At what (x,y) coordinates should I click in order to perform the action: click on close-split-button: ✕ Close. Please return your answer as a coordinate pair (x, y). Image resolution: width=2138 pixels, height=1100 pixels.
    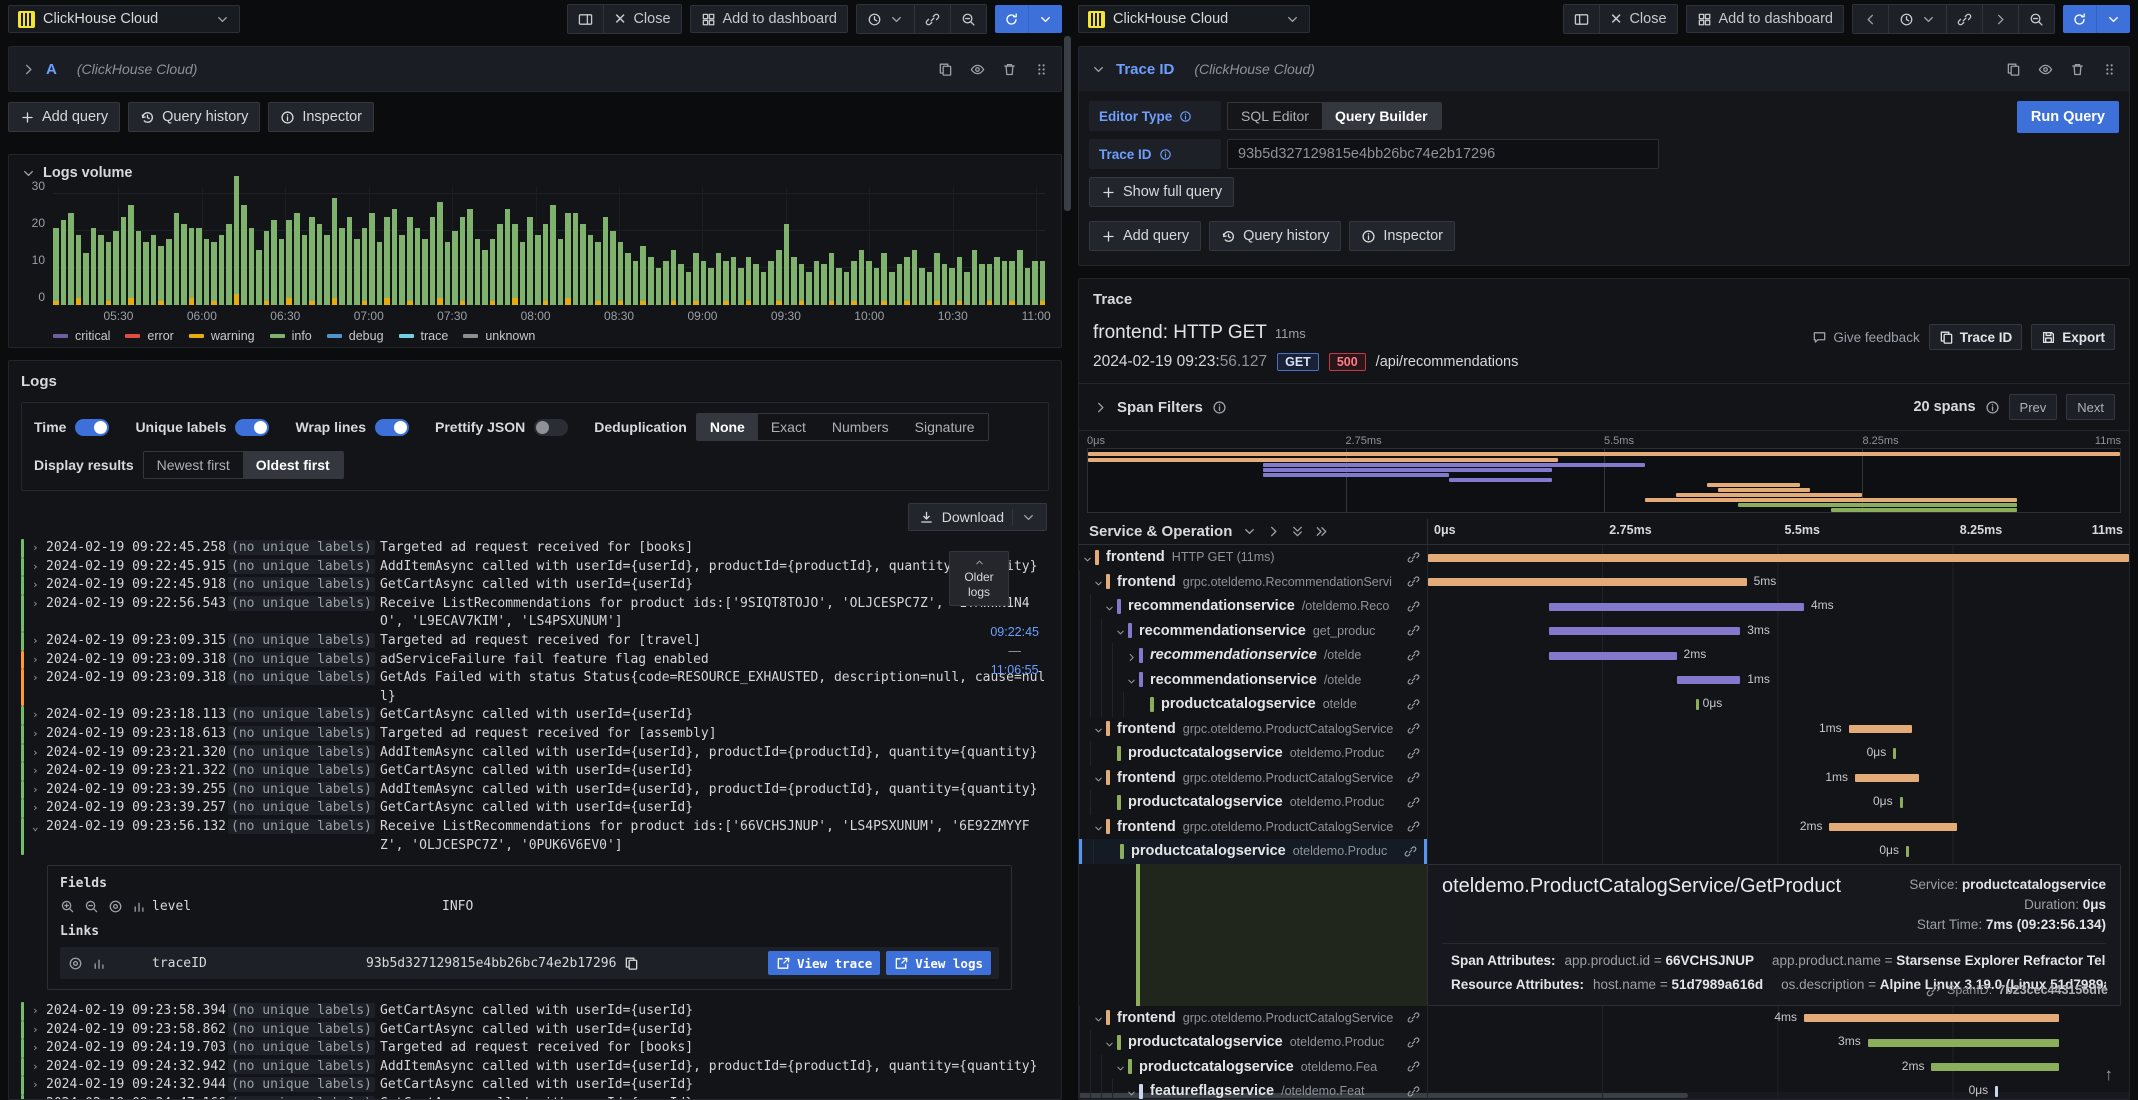
    Looking at the image, I should click on (641, 19).